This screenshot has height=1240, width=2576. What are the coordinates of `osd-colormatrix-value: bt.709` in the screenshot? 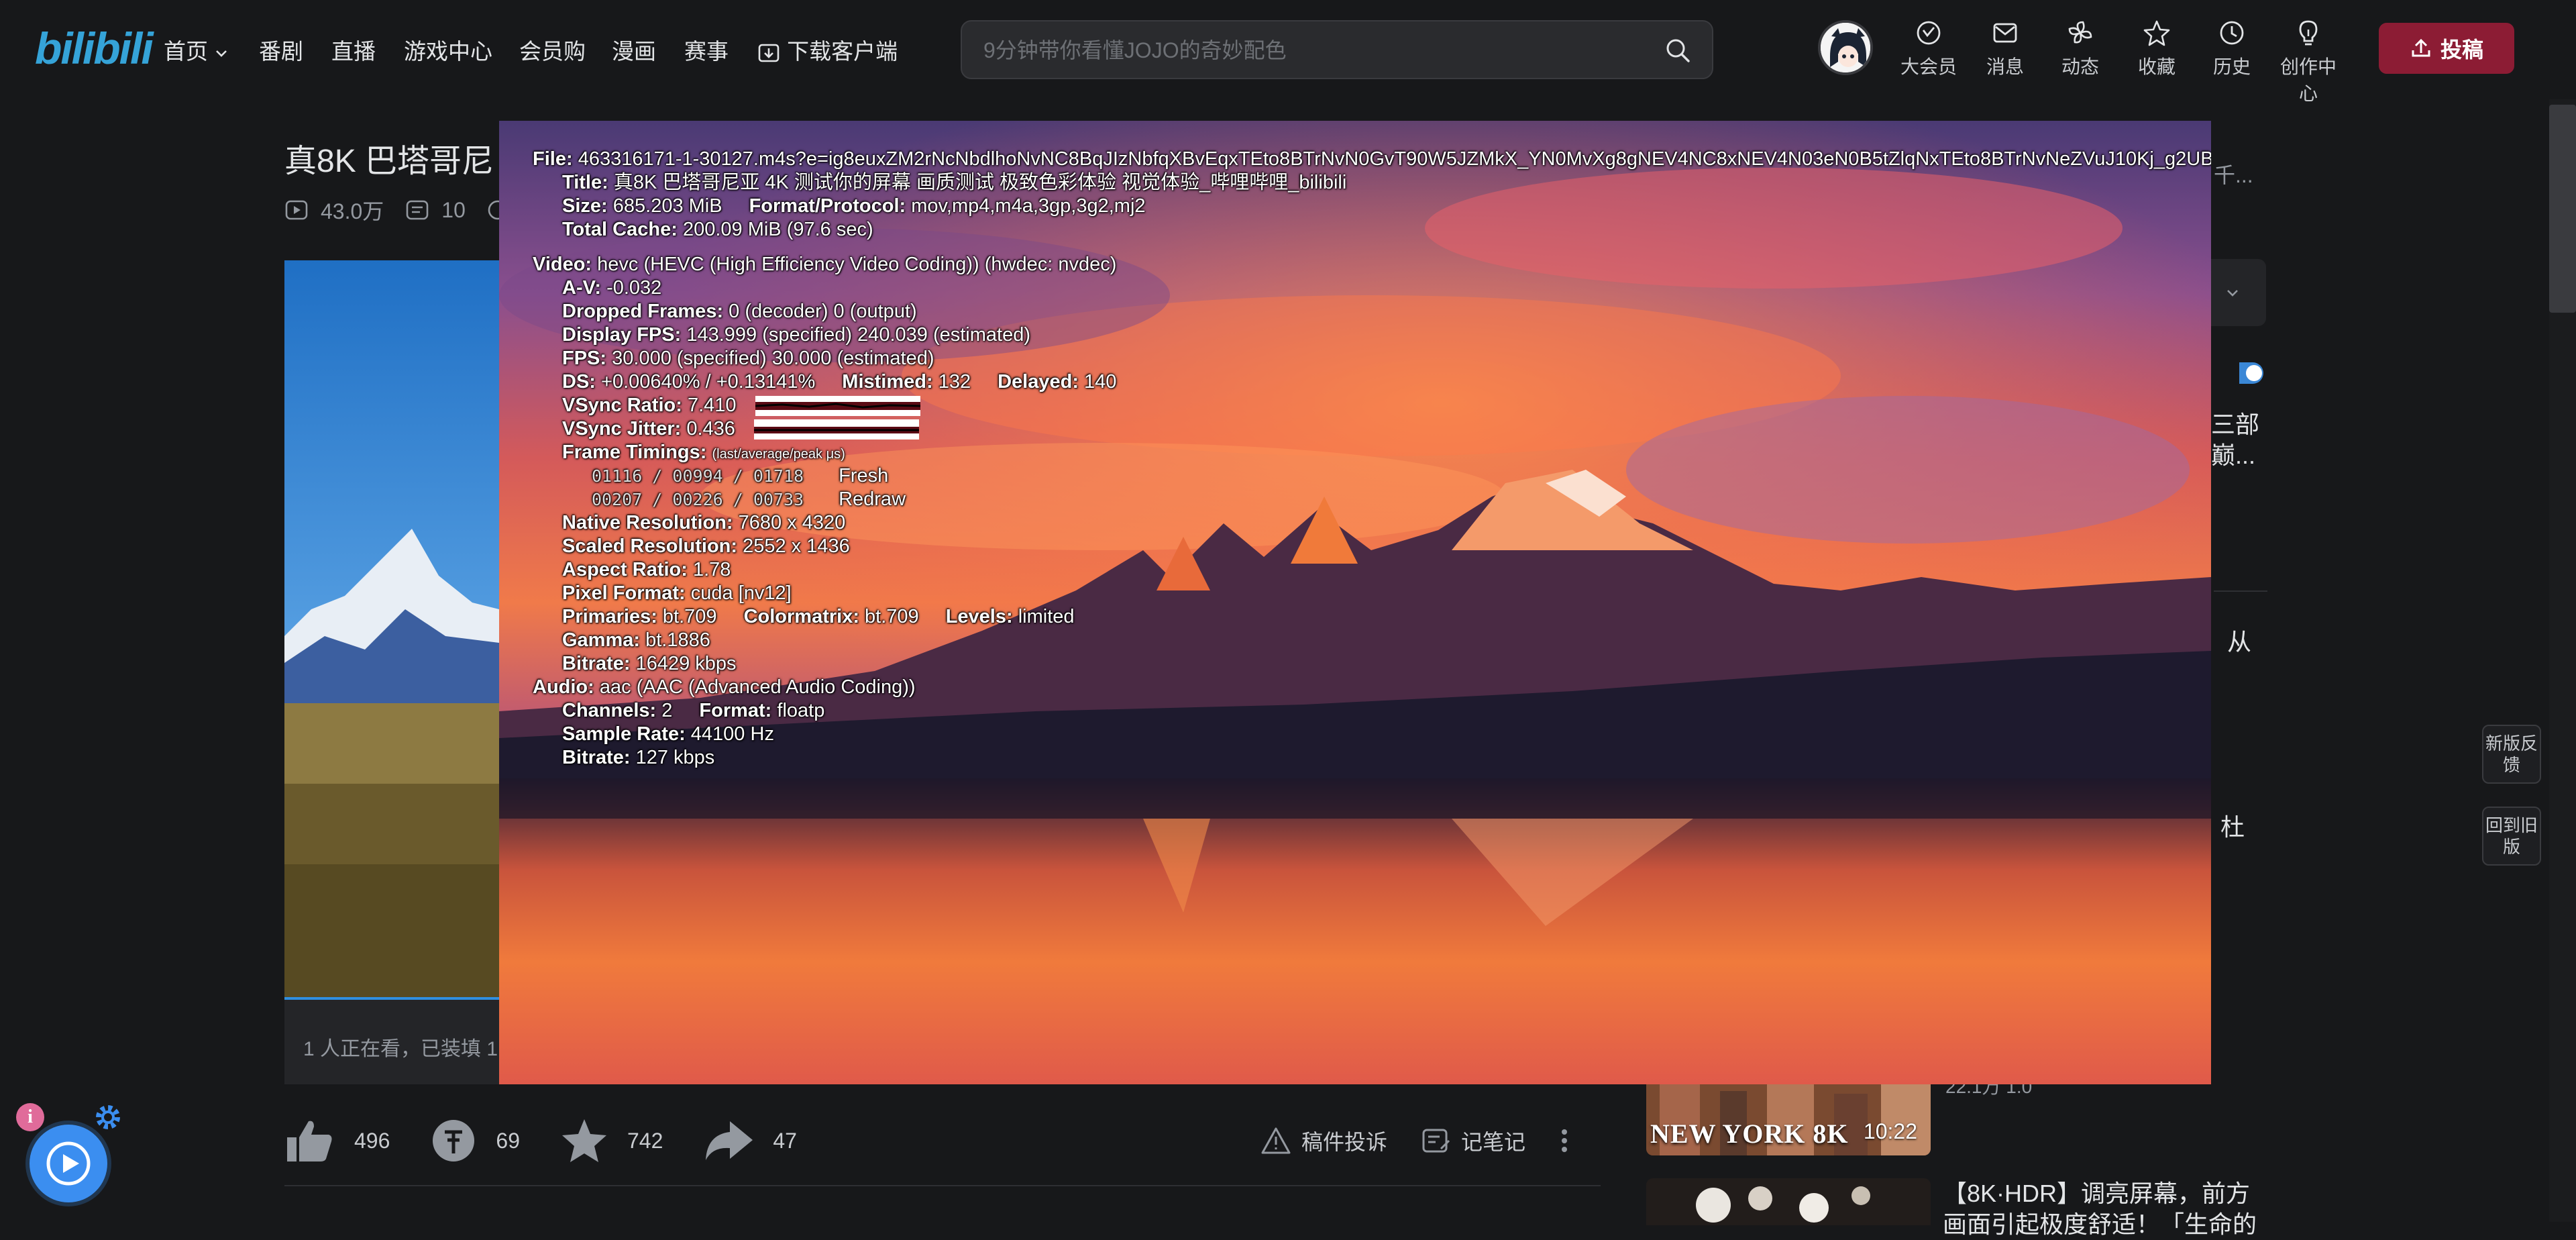 It's located at (892, 616).